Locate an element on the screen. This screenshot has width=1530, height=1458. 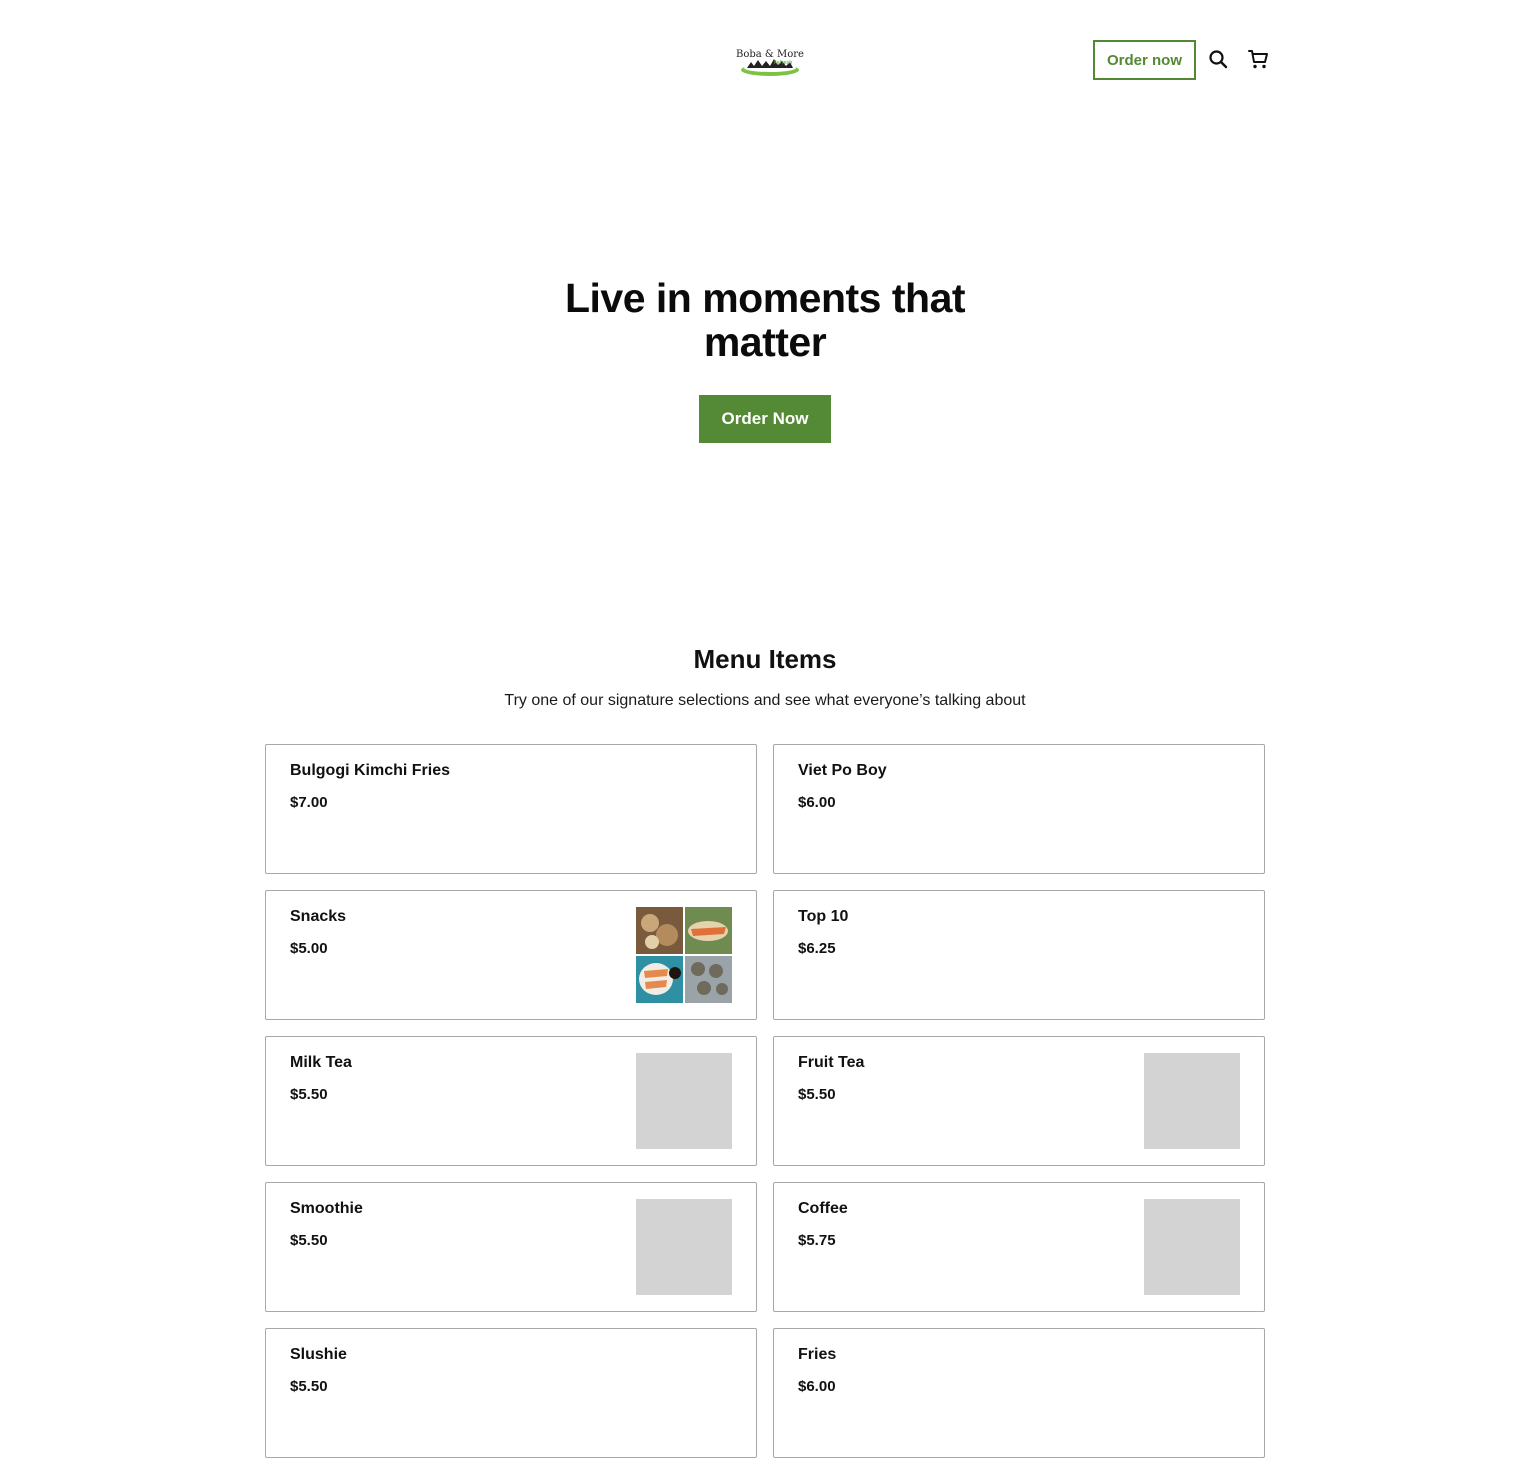
menu-item-name: Milk Tea is located at coordinates (321, 1062).